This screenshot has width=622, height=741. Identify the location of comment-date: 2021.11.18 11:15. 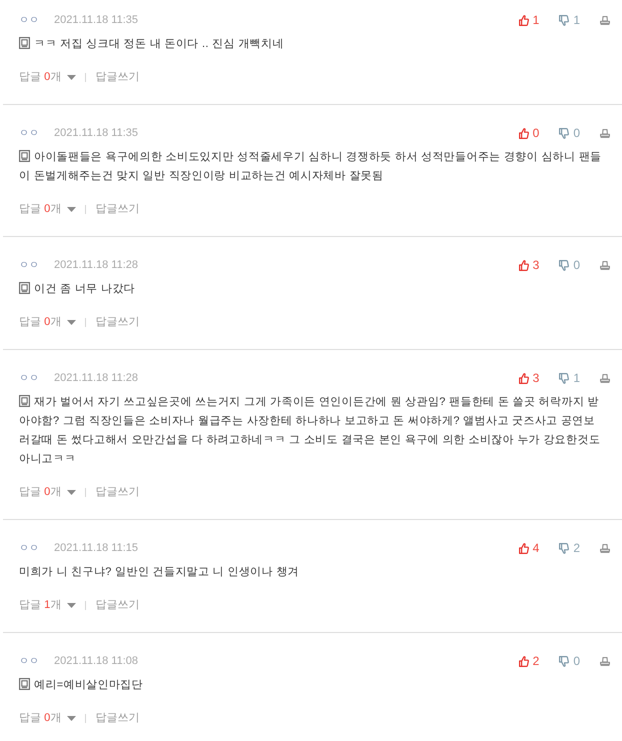
(96, 548).